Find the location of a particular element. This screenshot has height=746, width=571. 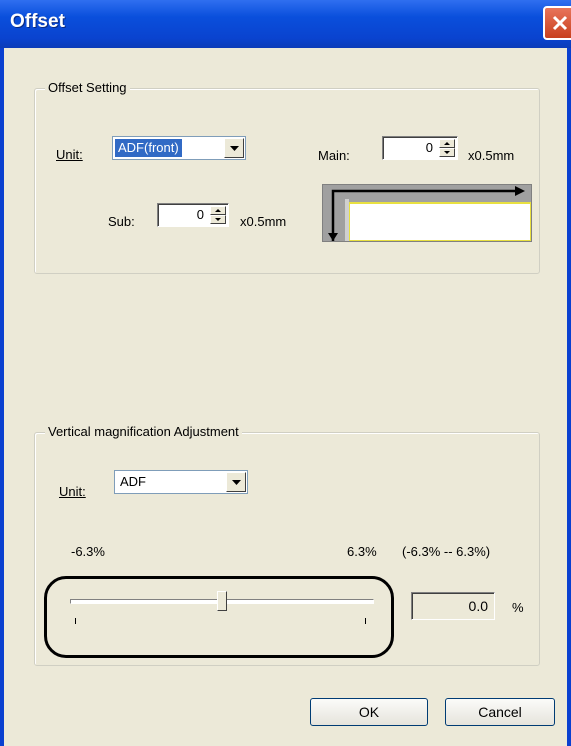

main-spin-up-button is located at coordinates (447, 143).